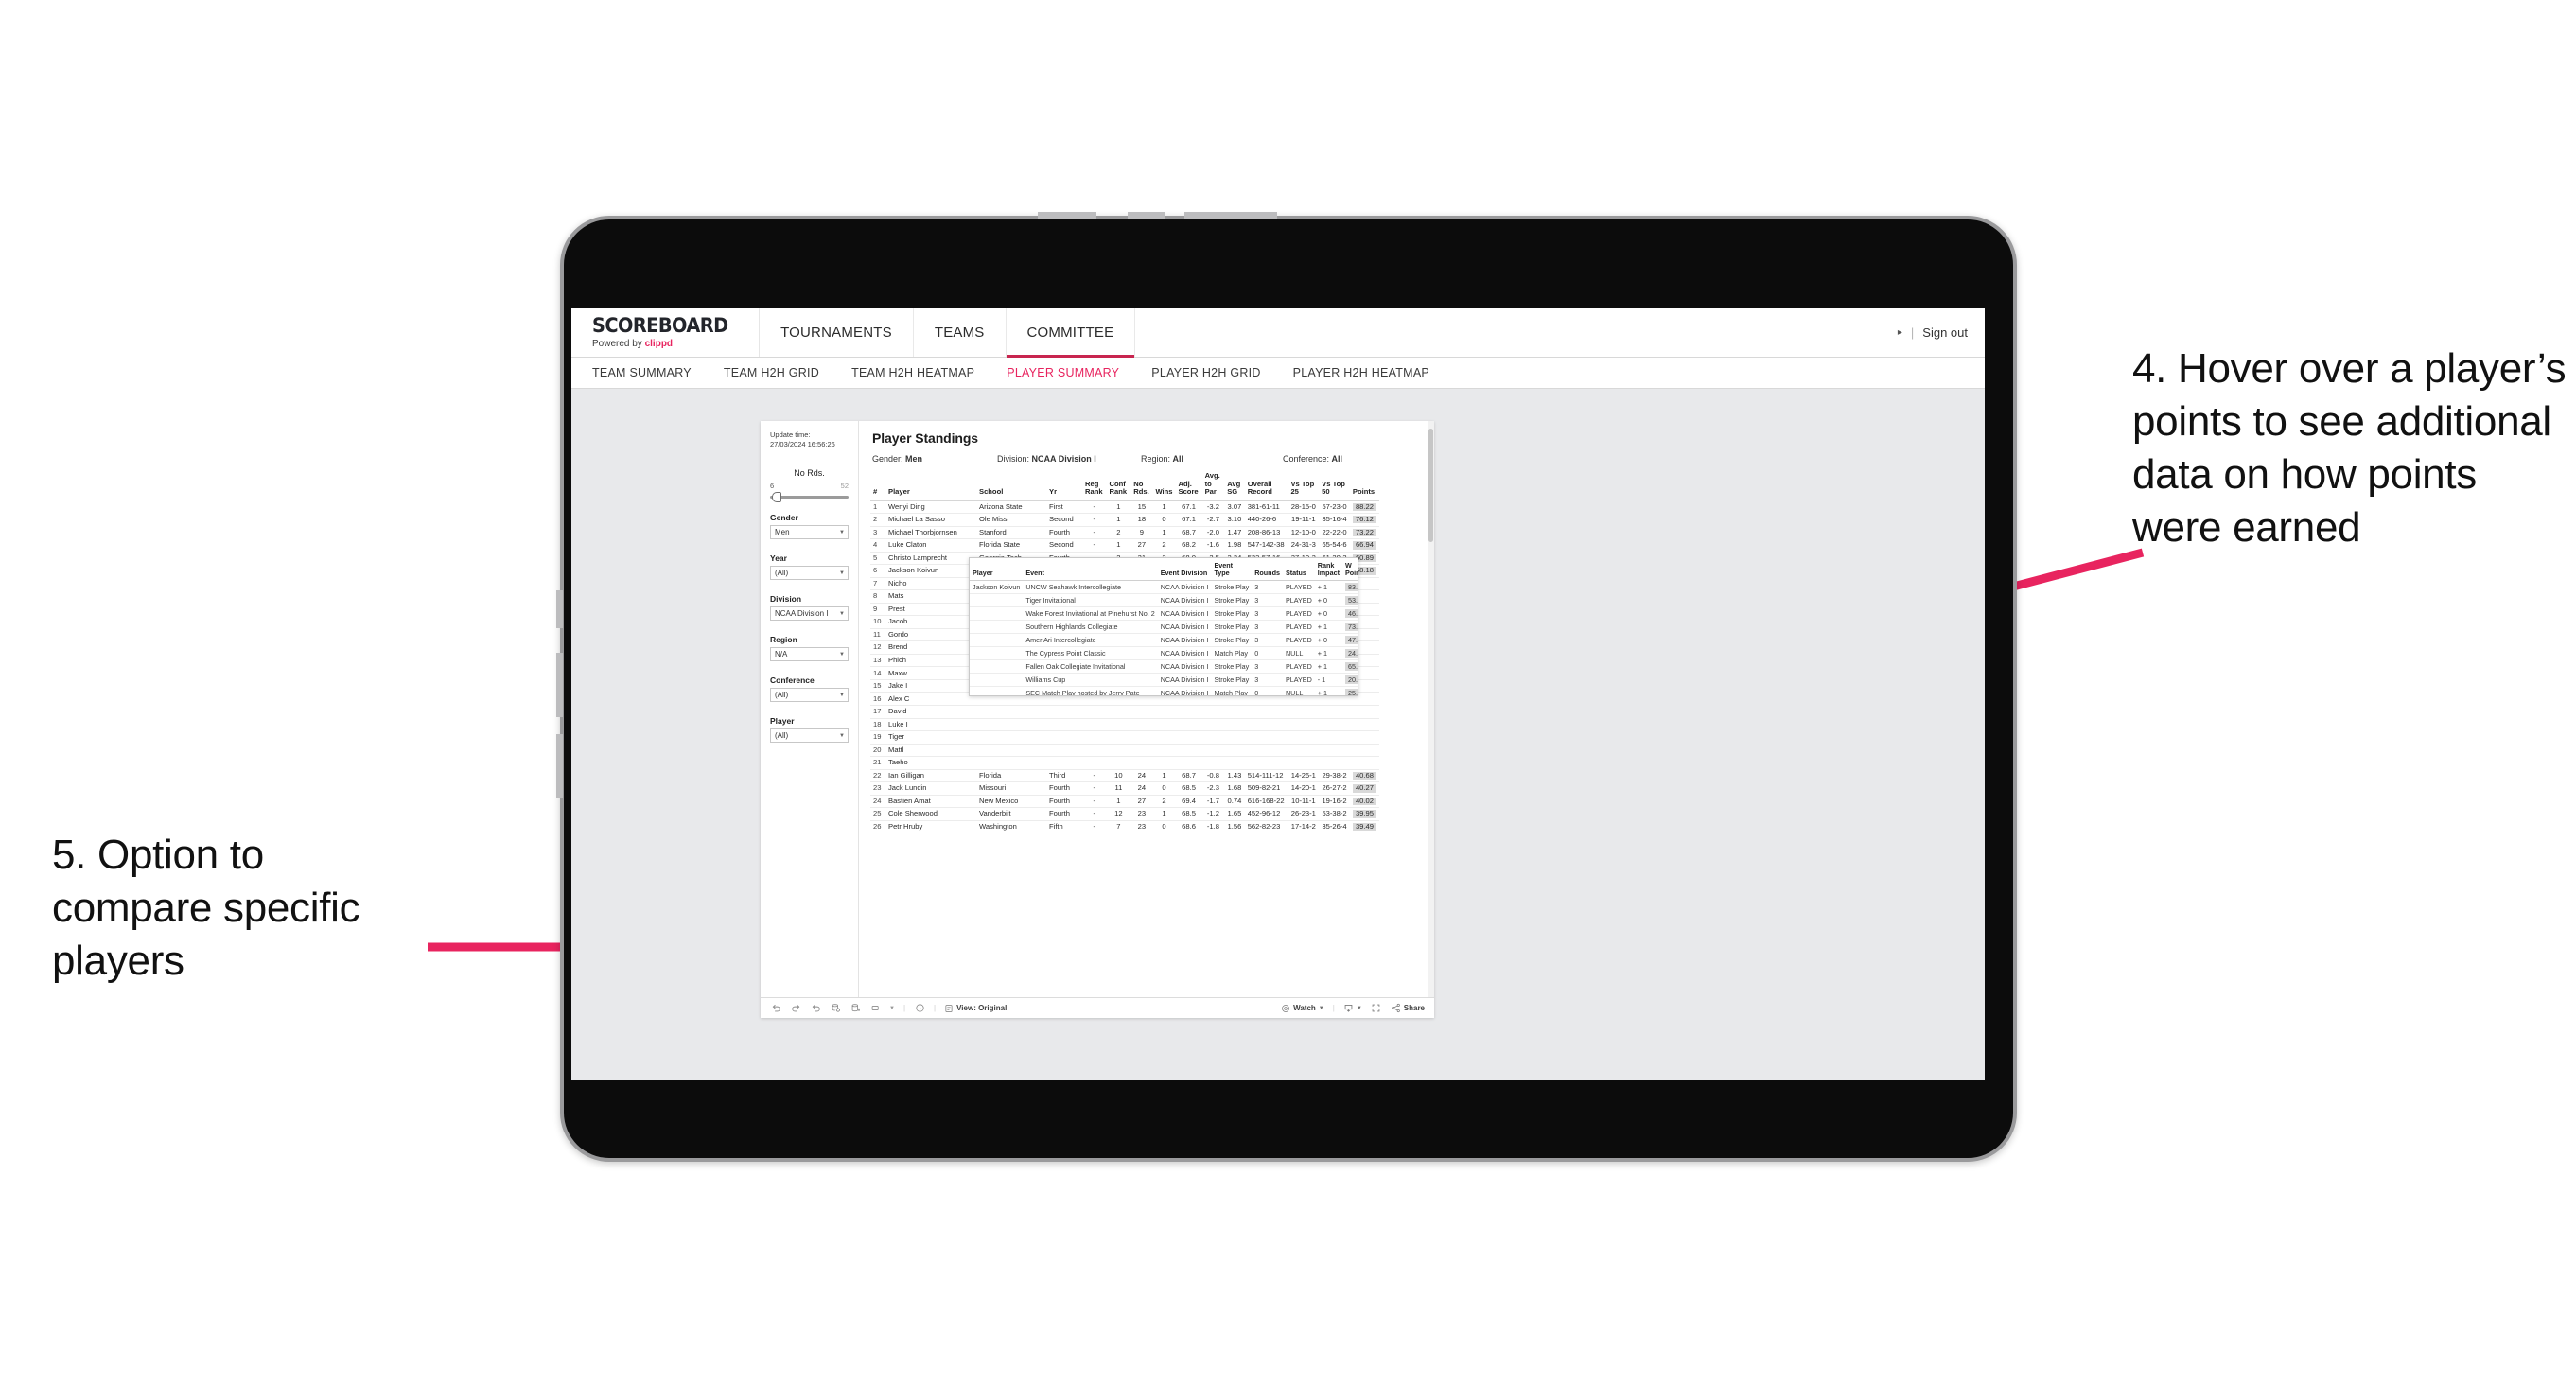 This screenshot has width=2576, height=1386. I want to click on no-rds-cell: 15, so click(1141, 507).